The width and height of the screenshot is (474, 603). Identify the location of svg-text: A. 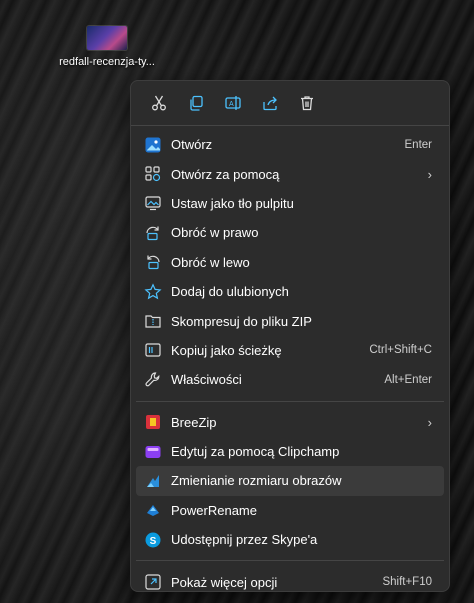
(231, 104).